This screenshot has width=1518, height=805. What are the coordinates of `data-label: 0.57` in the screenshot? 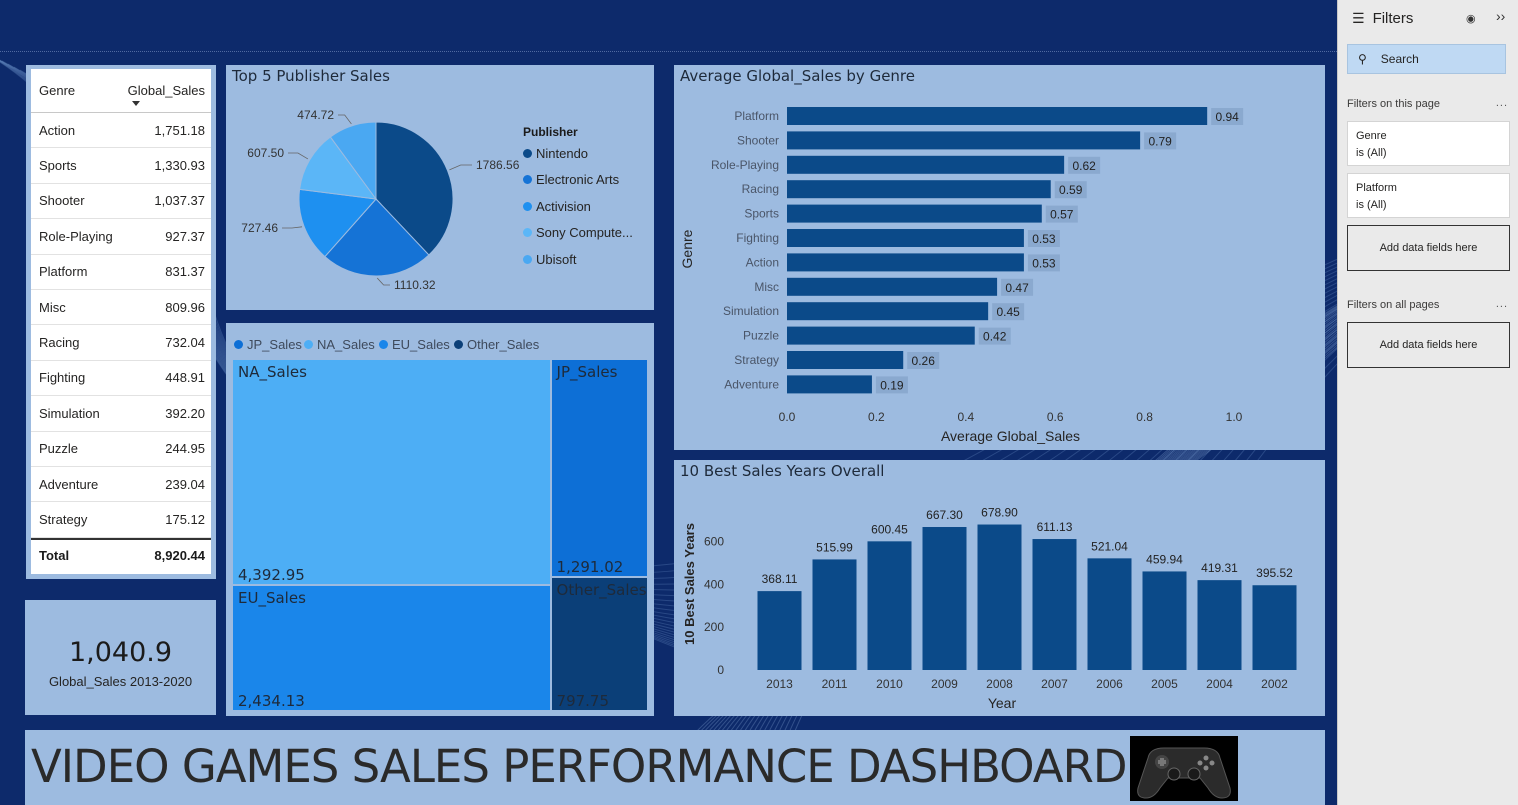 It's located at (1062, 215).